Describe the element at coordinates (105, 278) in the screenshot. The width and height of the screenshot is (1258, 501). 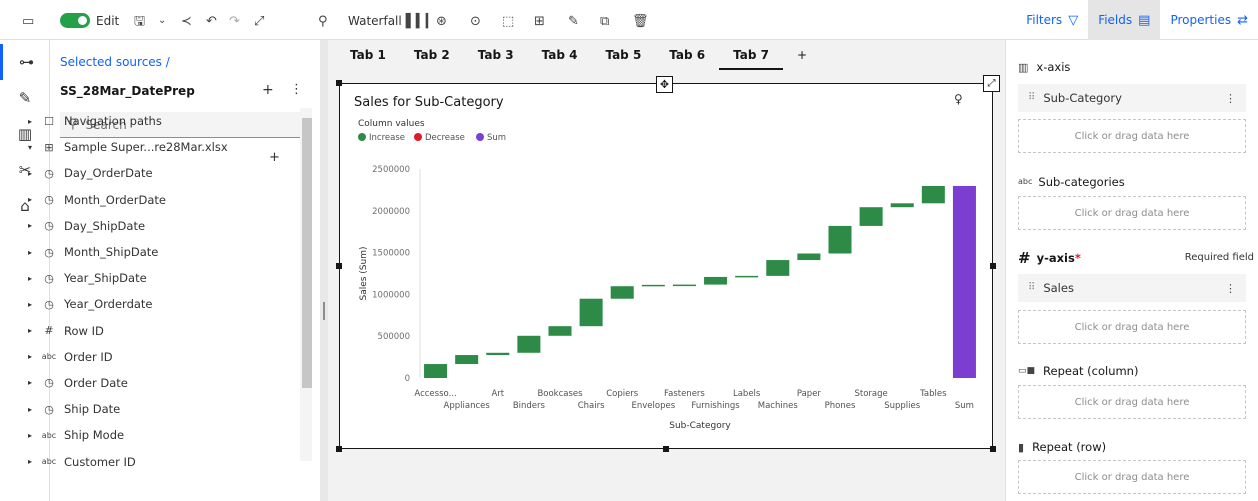
I see `tree-item-label: Year_ShipDate` at that location.